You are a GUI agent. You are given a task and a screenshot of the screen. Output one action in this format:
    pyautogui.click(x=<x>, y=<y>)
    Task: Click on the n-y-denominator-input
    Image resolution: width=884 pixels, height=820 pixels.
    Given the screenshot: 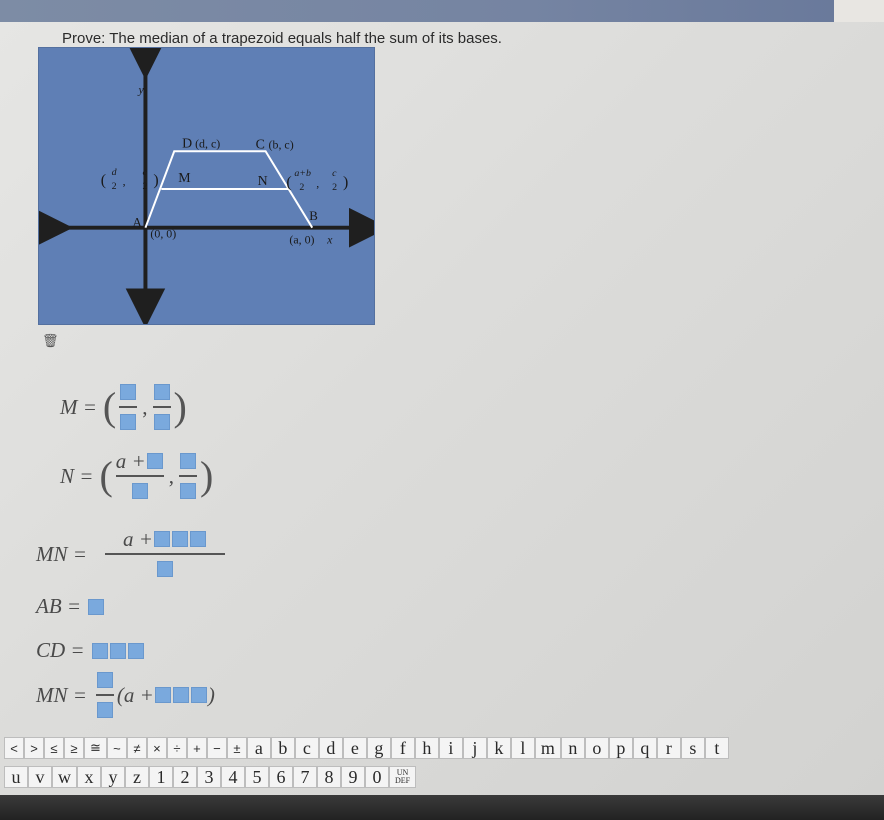 What is the action you would take?
    pyautogui.click(x=187, y=491)
    